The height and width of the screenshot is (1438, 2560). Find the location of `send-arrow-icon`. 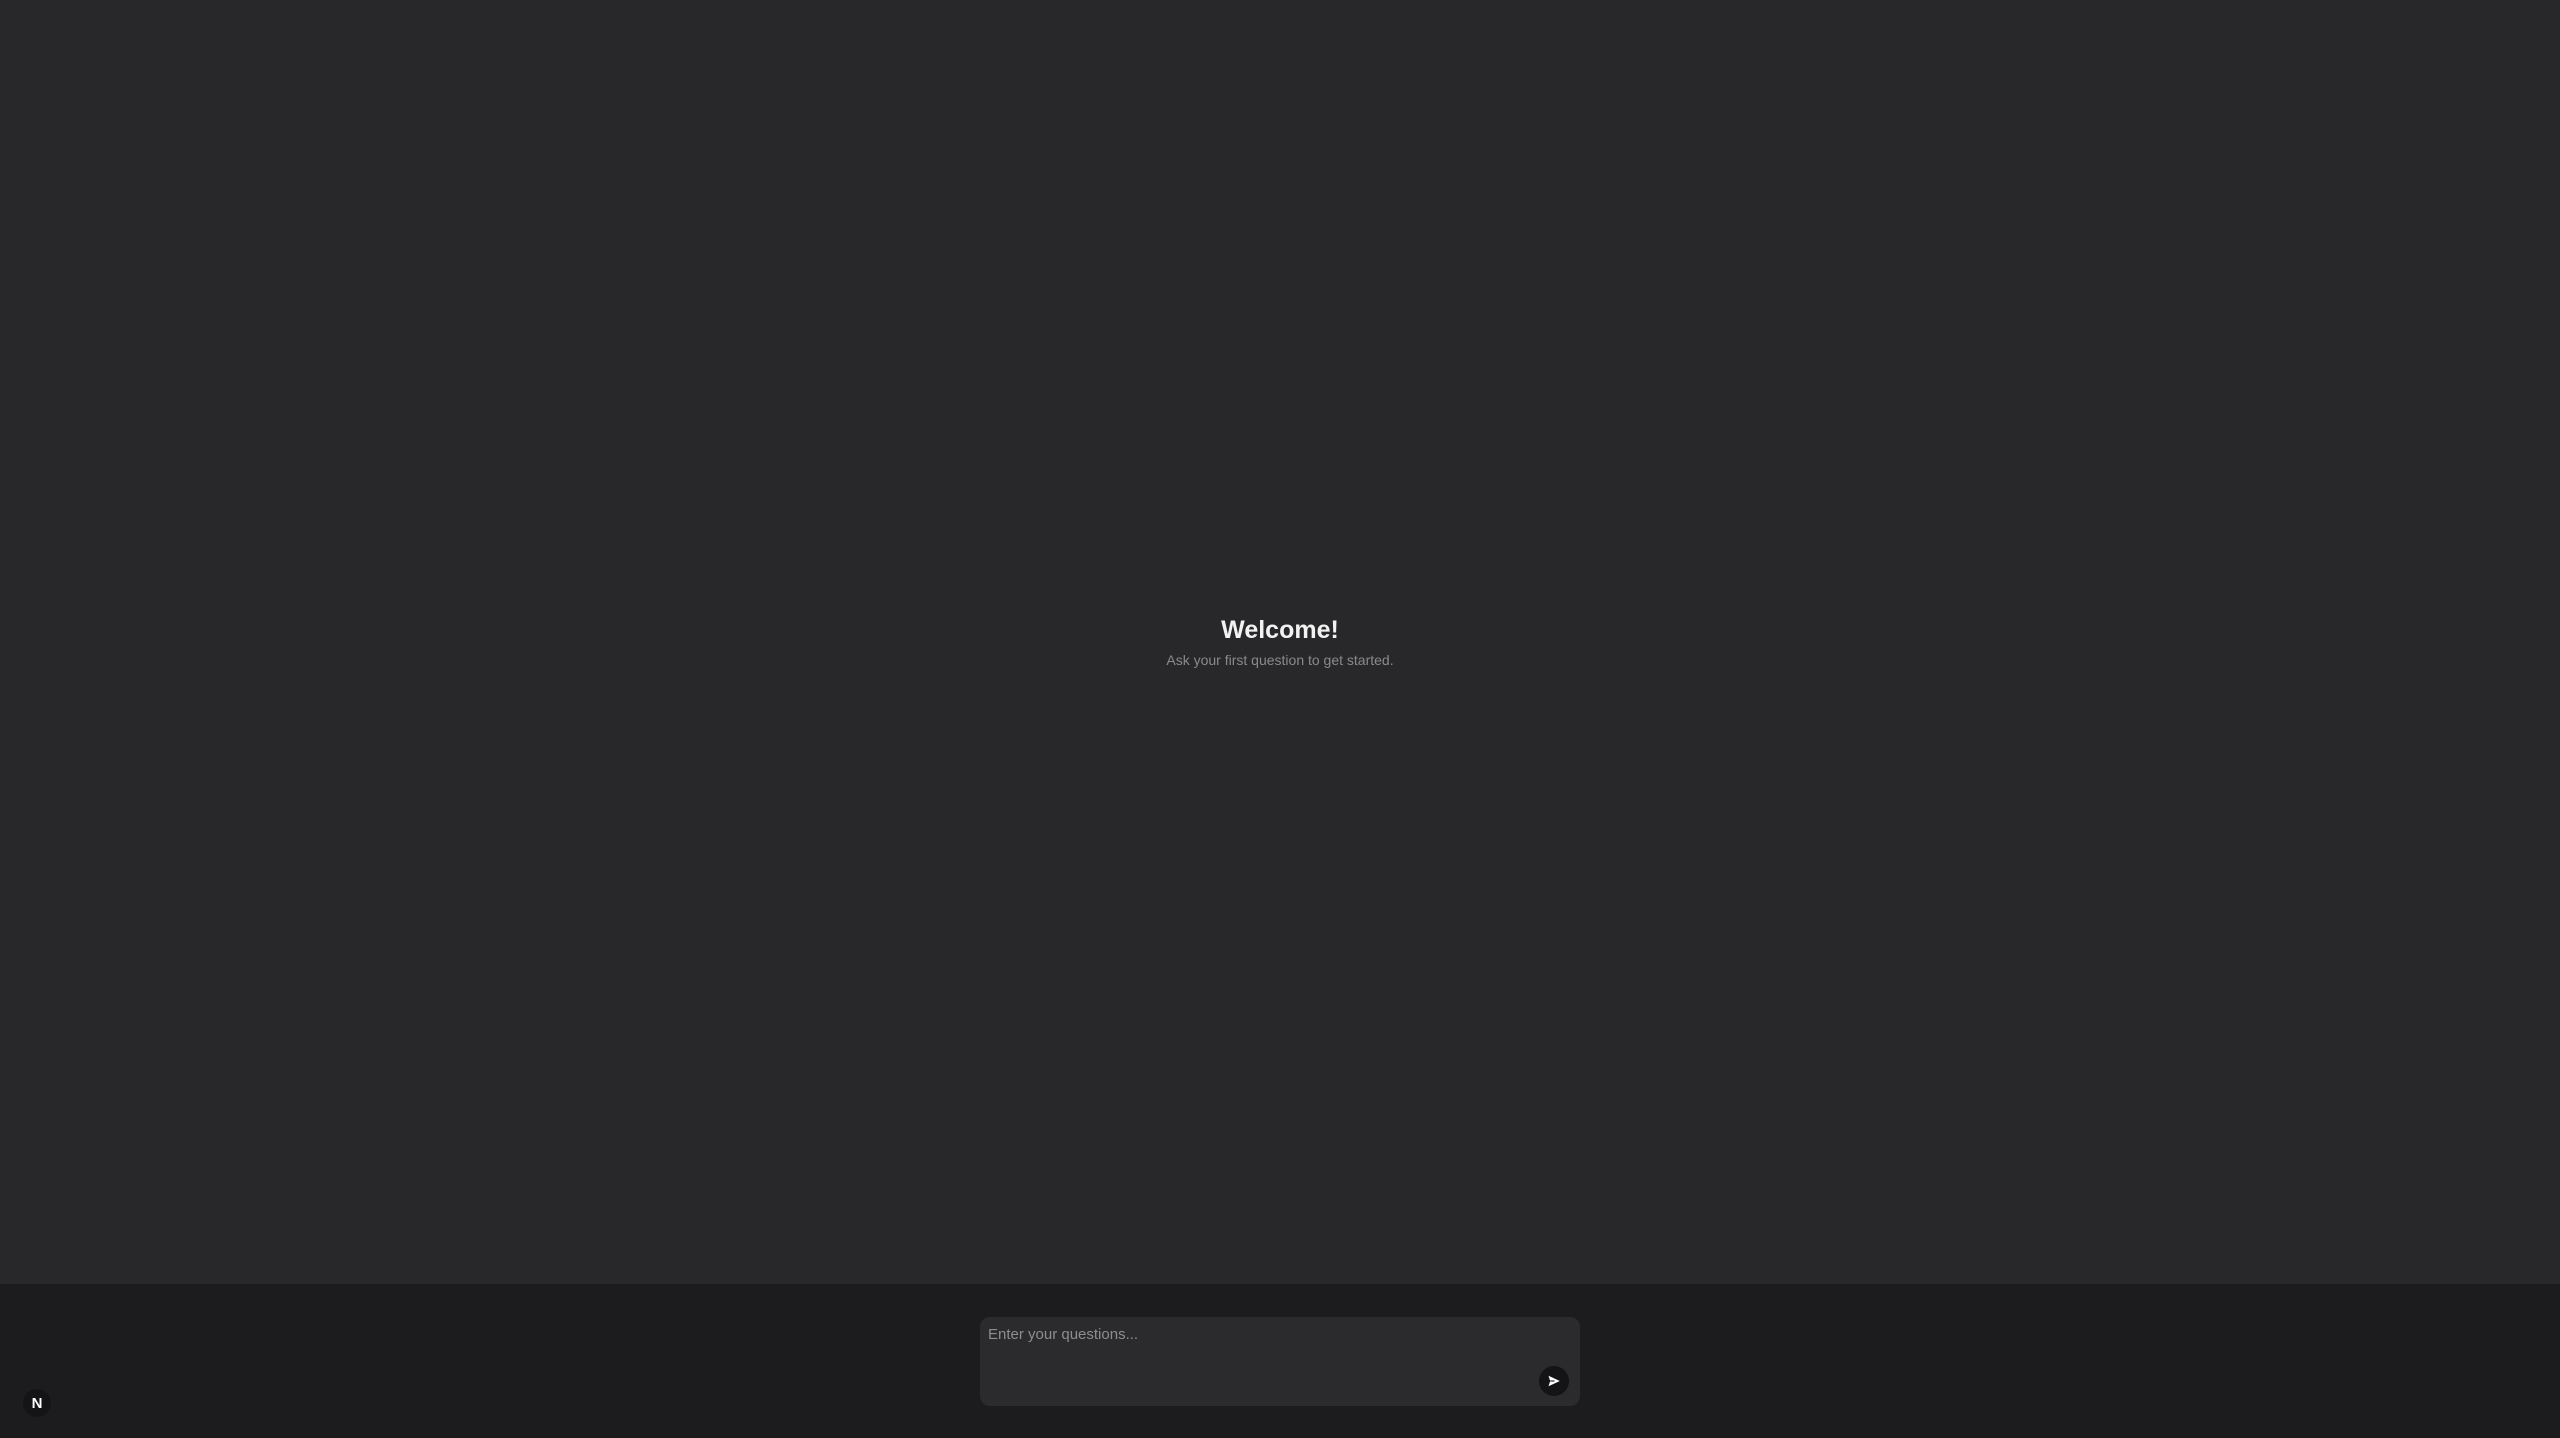

send-arrow-icon is located at coordinates (1554, 1381).